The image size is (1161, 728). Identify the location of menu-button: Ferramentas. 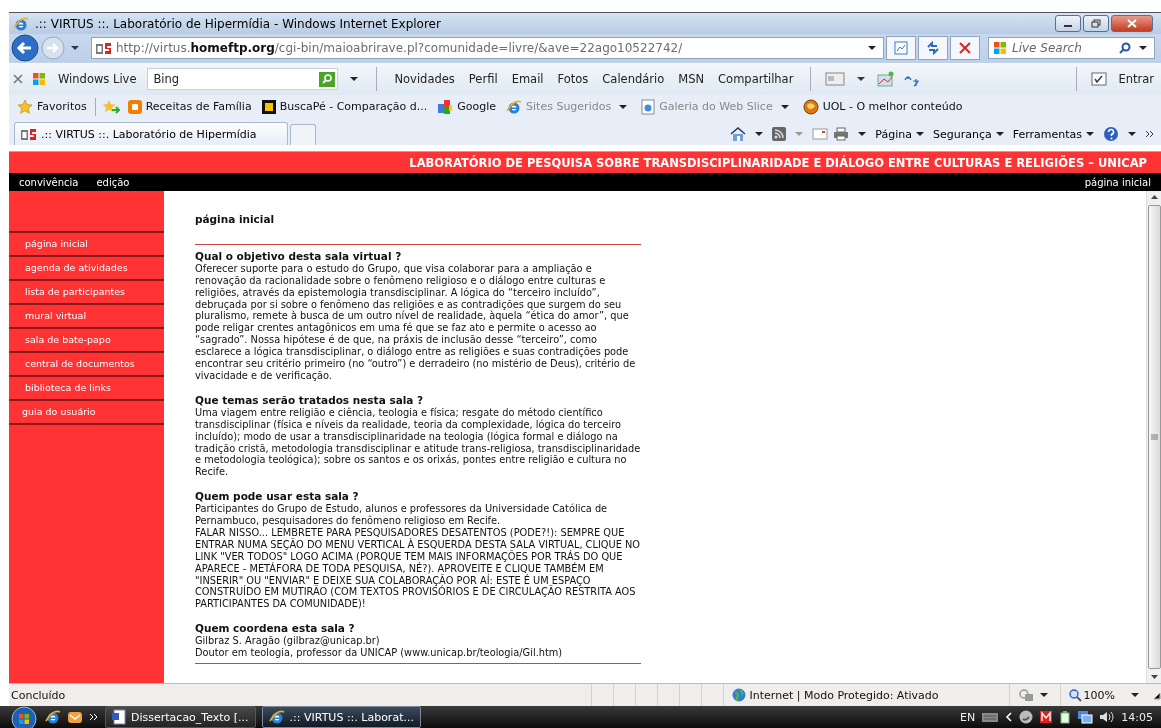
(1055, 134).